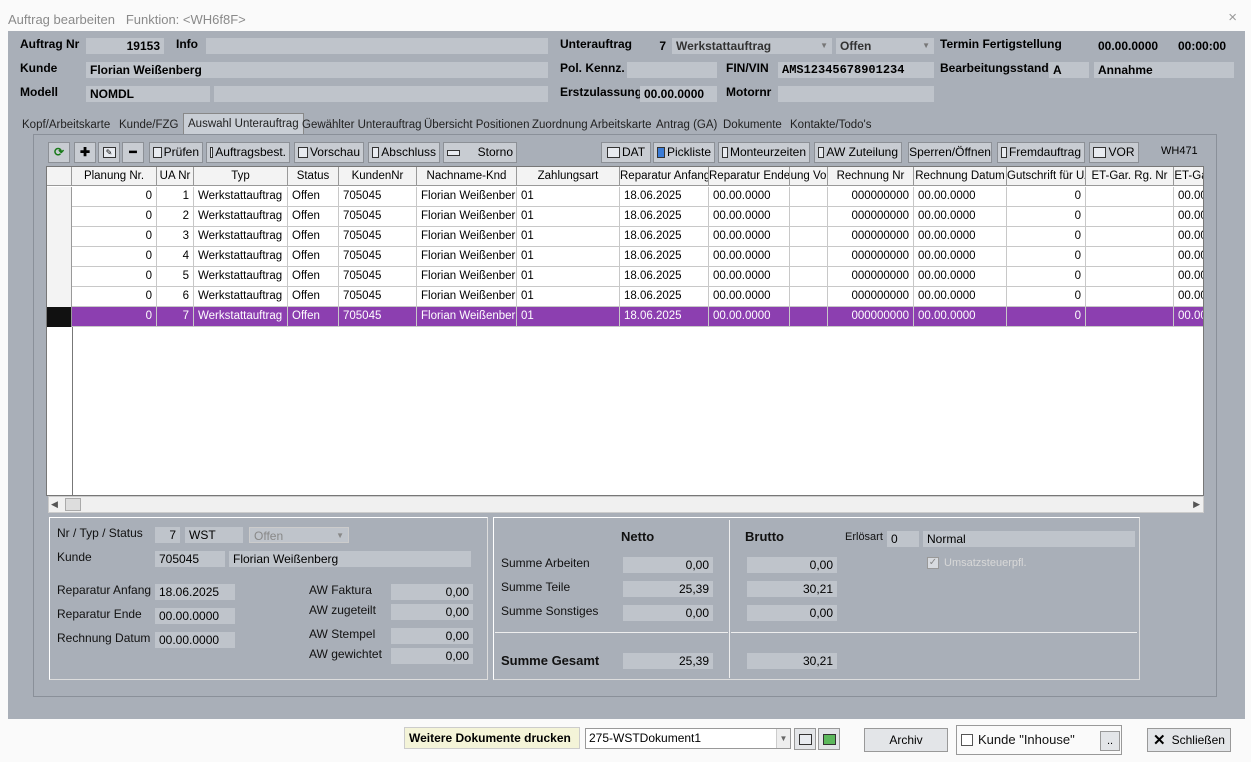  Describe the element at coordinates (1204, 46) in the screenshot. I see `termin-time: 00:00:00` at that location.